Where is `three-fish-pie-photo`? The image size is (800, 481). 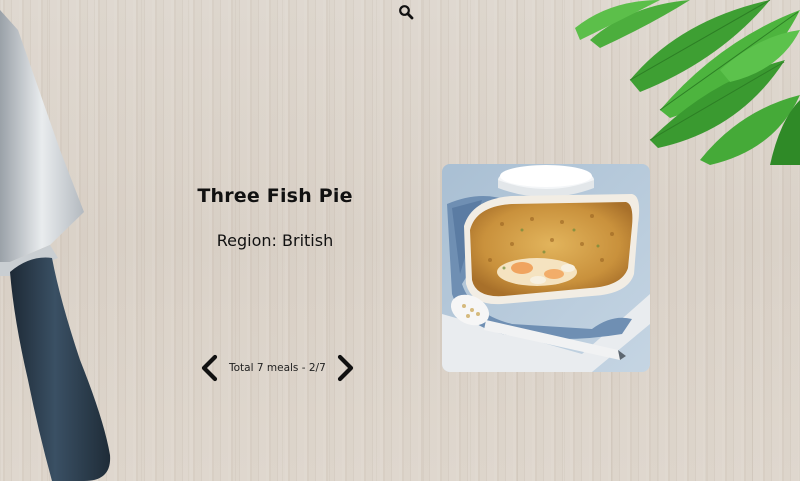 three-fish-pie-photo is located at coordinates (546, 268).